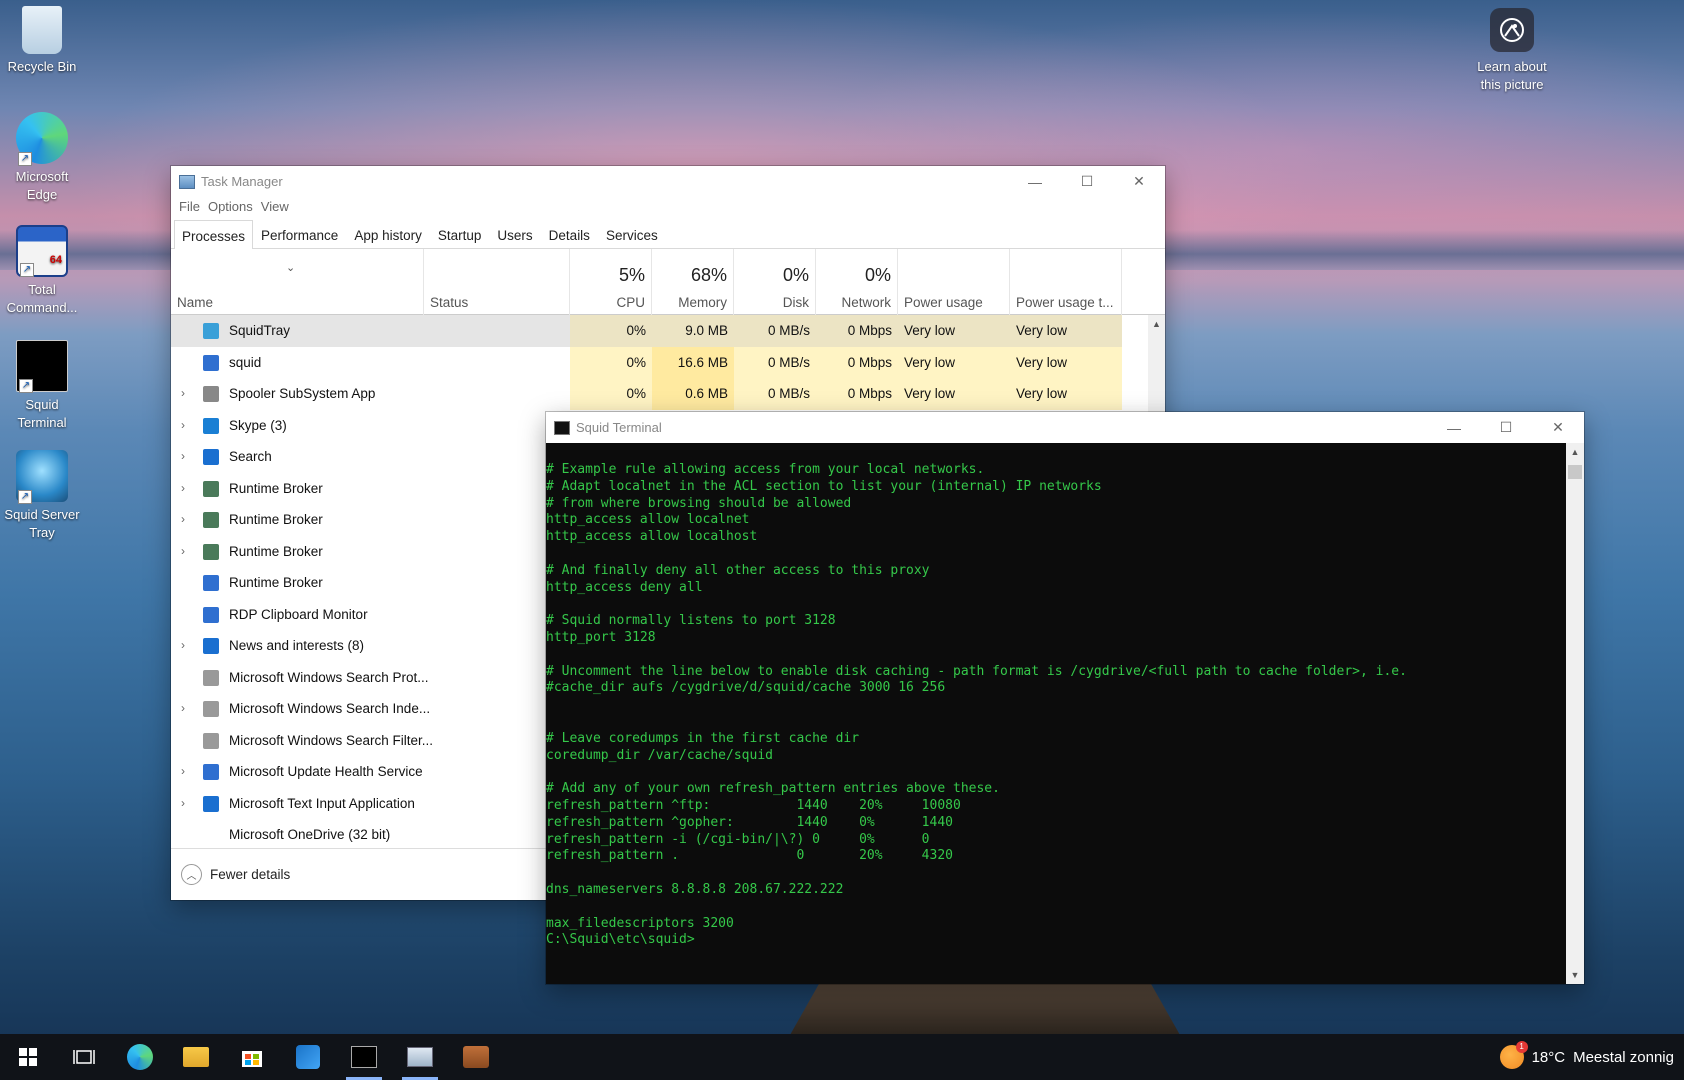 The height and width of the screenshot is (1080, 1684). What do you see at coordinates (1586, 1057) in the screenshot?
I see `weather-widget: 1 18°C Meestal zonnig` at bounding box center [1586, 1057].